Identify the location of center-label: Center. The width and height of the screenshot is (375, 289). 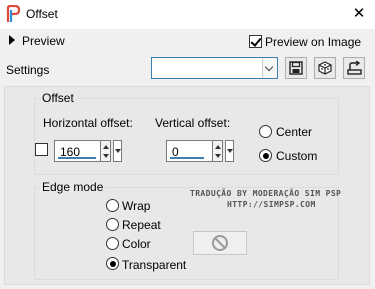
(294, 132).